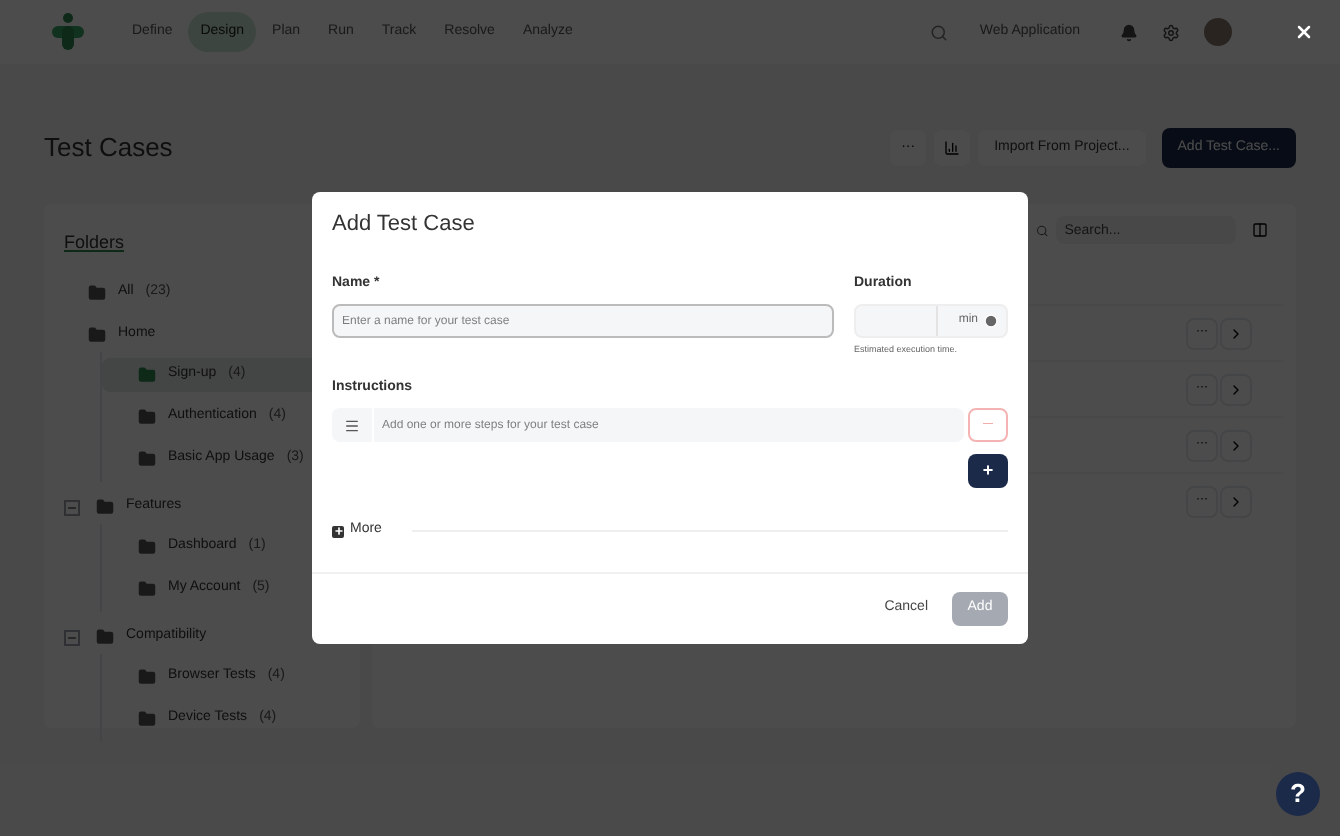 This screenshot has width=1340, height=836. I want to click on drag-handle, so click(352, 425).